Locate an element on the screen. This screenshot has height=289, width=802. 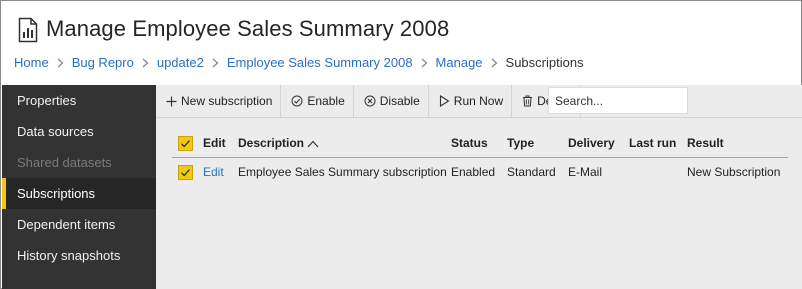
column-header-result: Result is located at coordinates (705, 143).